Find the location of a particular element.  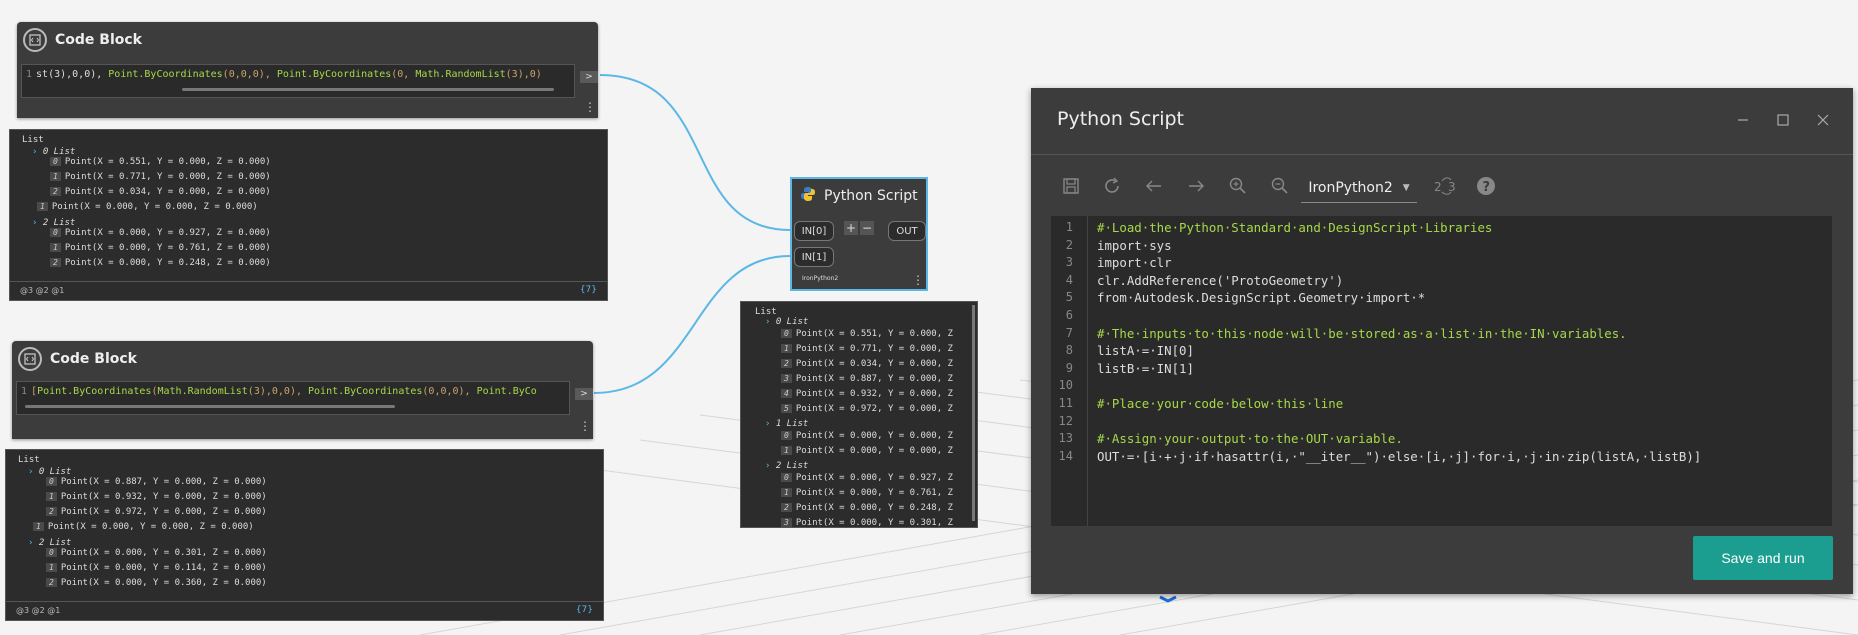

item-value: Point(X = 0.034, Y = 0.000, Z = 0.000) is located at coordinates (167, 192).